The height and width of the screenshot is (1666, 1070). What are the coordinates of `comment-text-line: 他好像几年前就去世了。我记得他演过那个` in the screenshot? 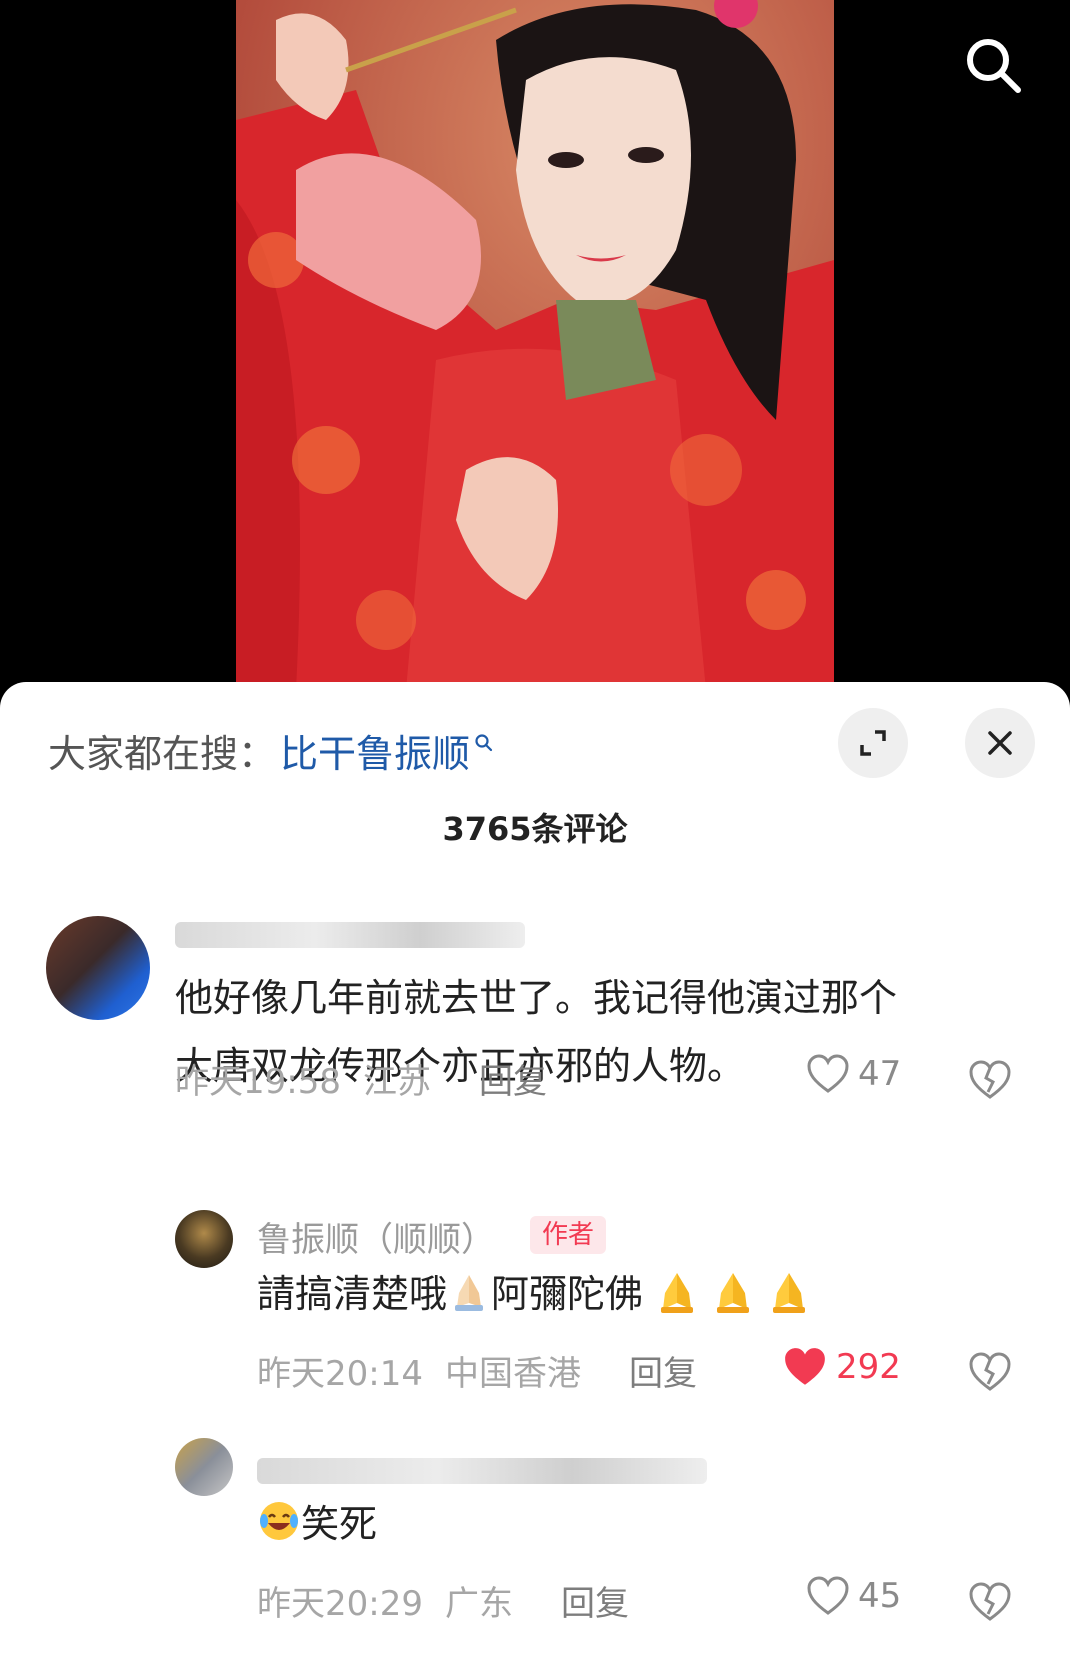 It's located at (536, 998).